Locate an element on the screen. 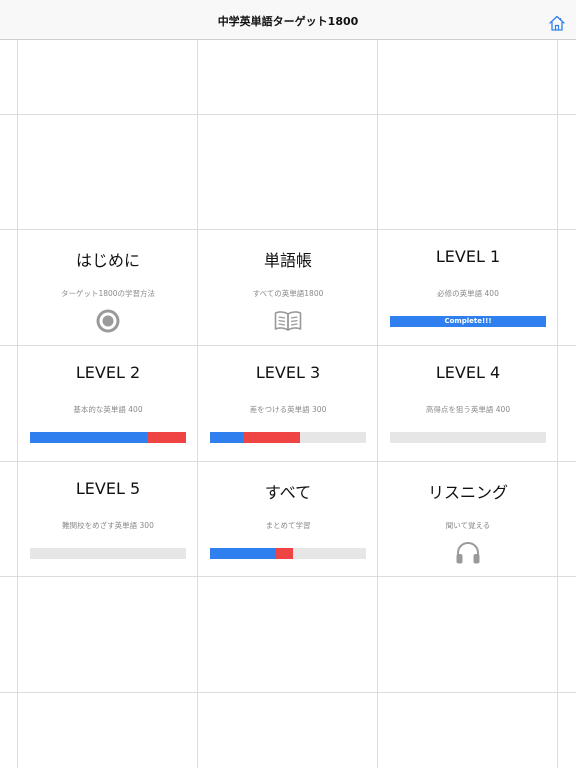 The image size is (576, 768). home-button is located at coordinates (557, 23).